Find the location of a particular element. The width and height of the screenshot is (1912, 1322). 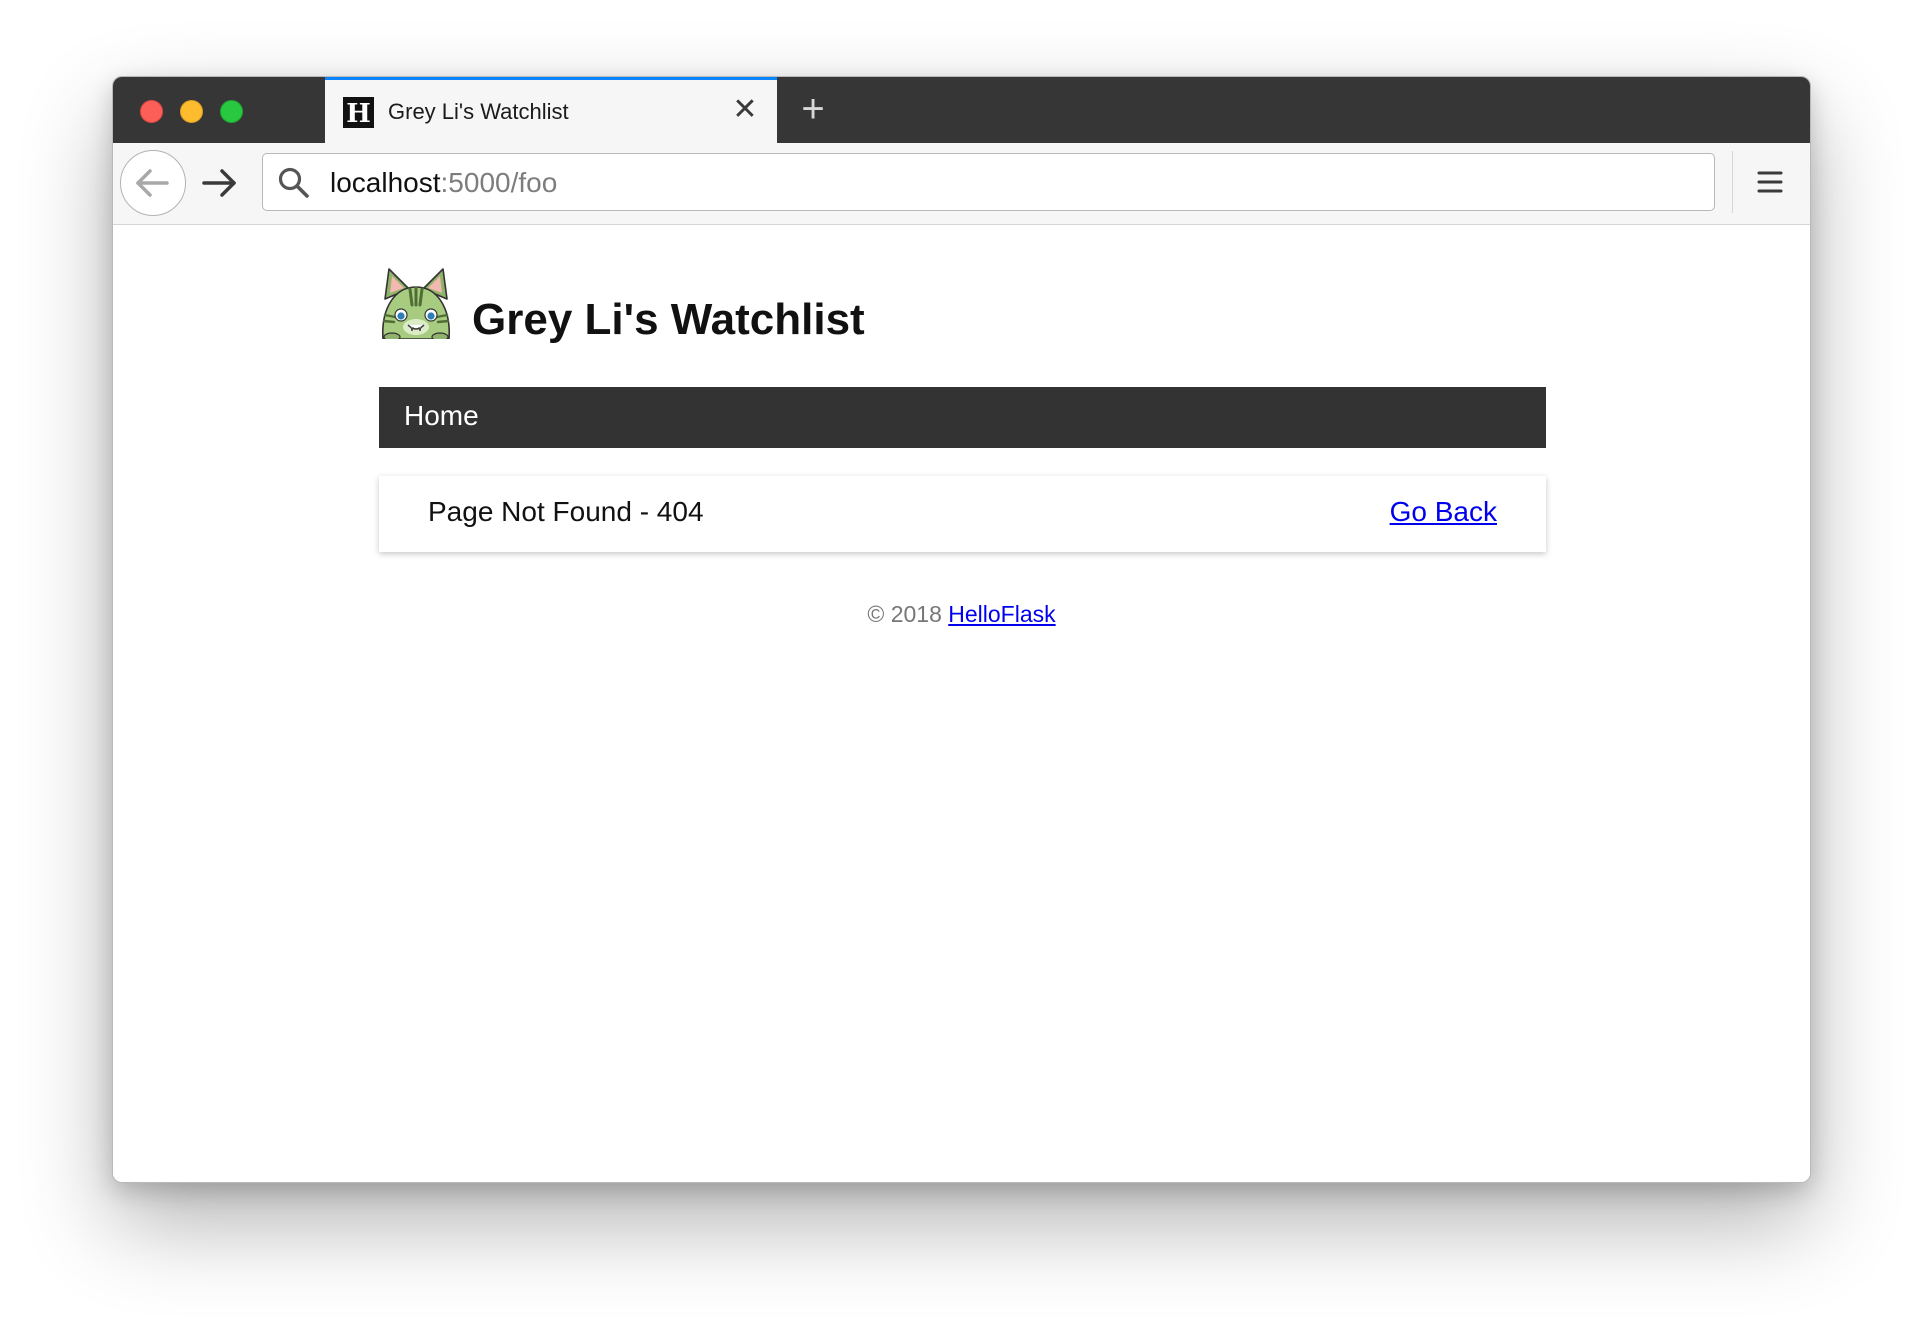

cat-avatar-icon is located at coordinates (416, 303).